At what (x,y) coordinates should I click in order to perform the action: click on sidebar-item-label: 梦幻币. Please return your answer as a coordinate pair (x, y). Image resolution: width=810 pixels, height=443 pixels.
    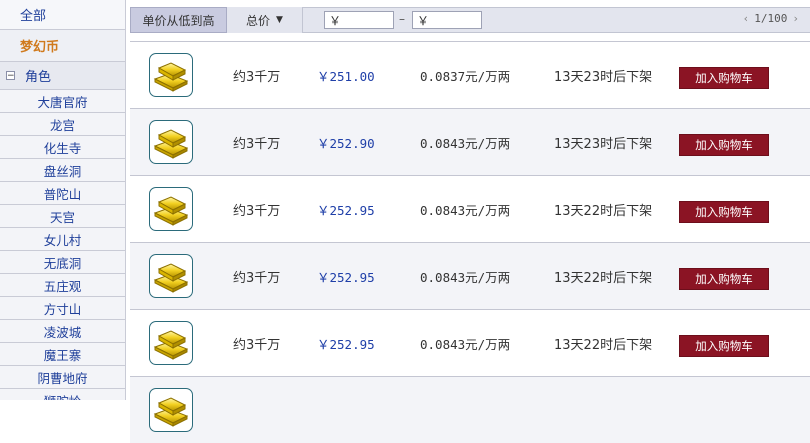
    Looking at the image, I should click on (40, 47).